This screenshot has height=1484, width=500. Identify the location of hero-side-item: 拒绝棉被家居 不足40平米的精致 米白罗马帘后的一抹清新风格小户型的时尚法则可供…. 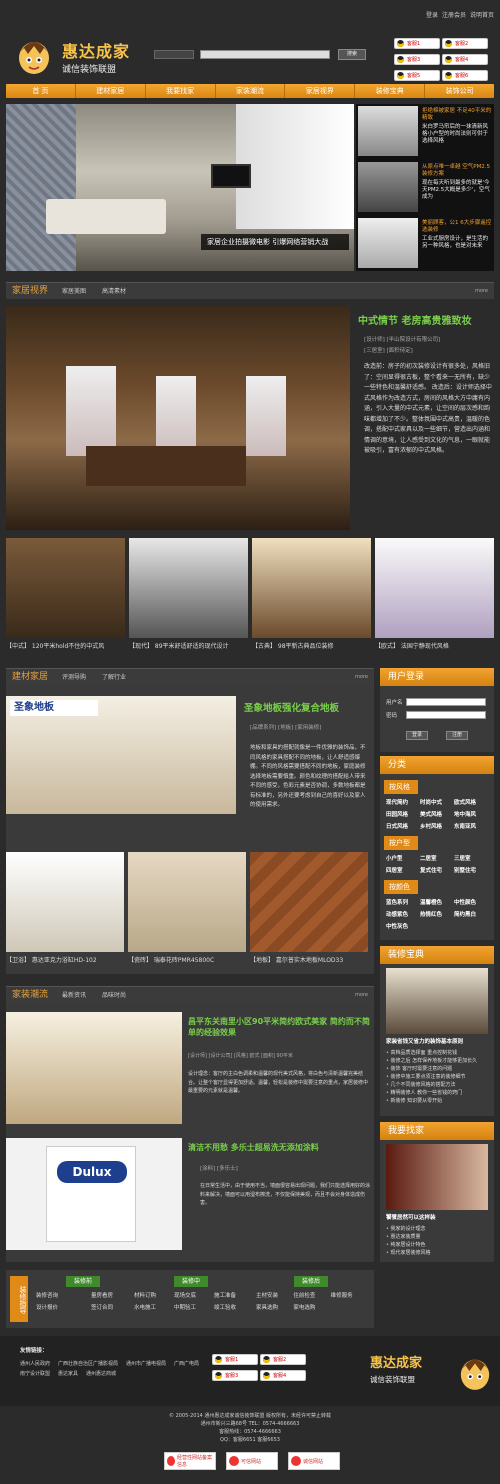
(425, 131).